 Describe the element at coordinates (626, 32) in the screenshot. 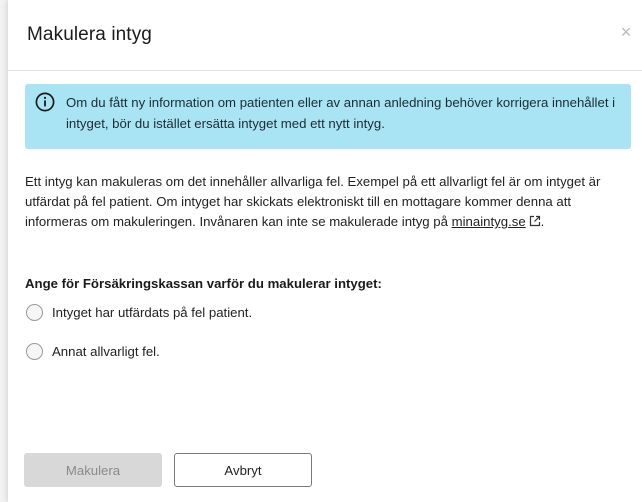

I see `close-icon: ×` at that location.